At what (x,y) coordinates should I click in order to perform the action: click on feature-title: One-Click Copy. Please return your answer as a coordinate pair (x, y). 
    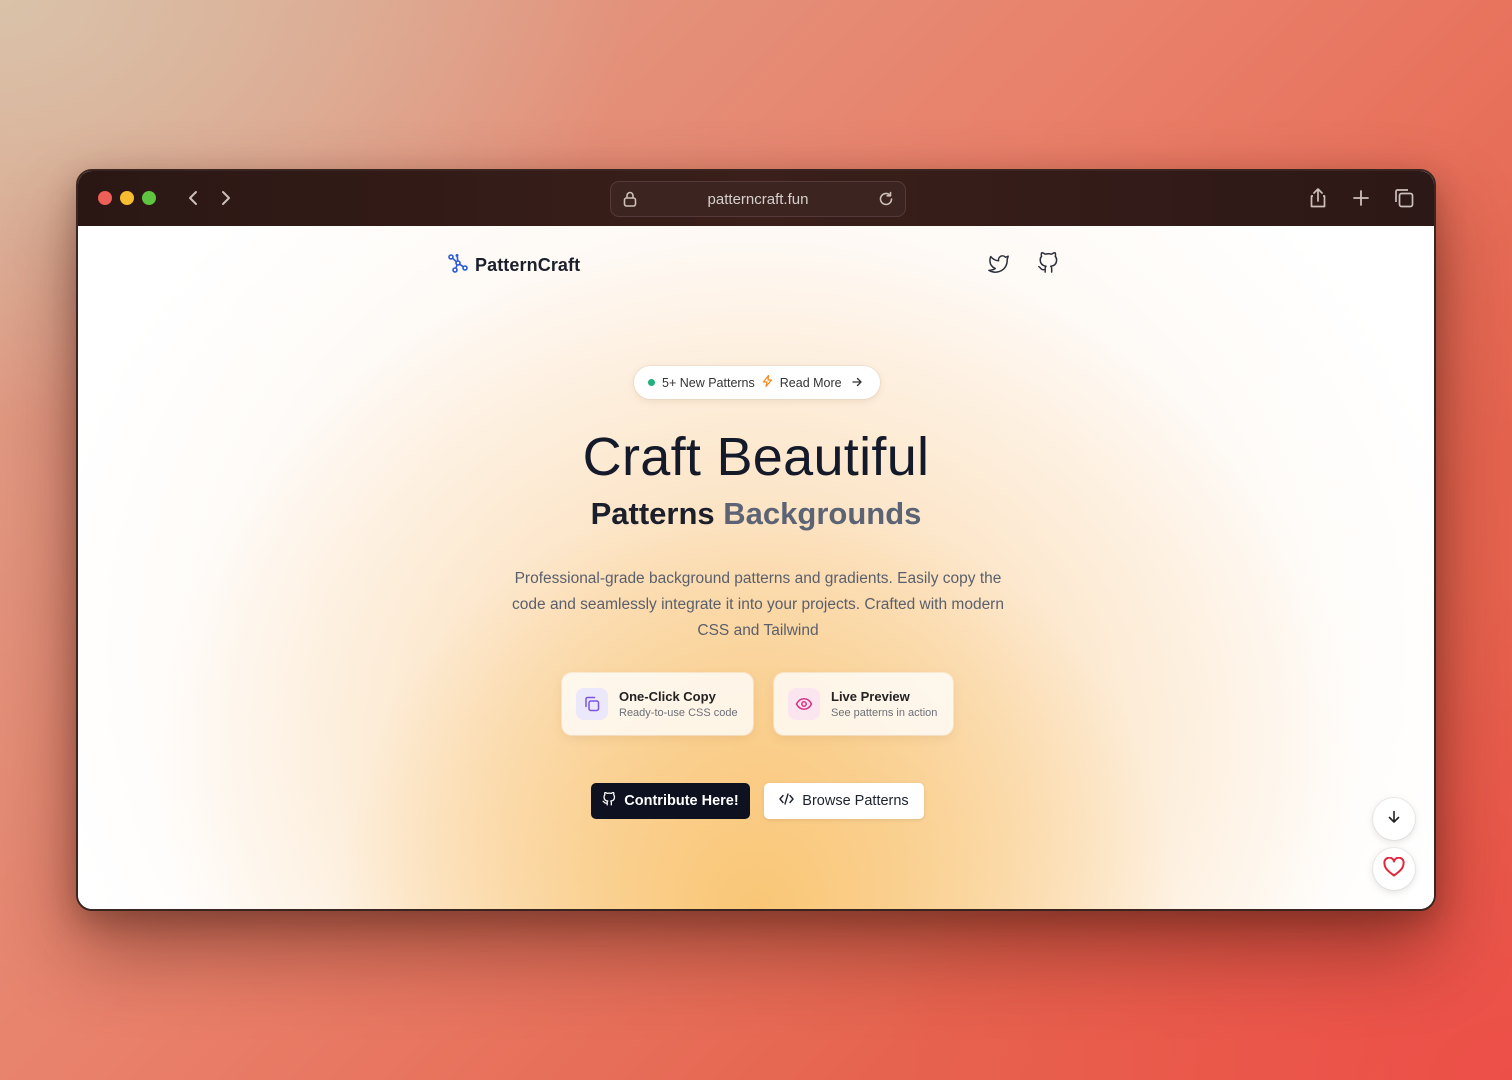
    Looking at the image, I should click on (667, 696).